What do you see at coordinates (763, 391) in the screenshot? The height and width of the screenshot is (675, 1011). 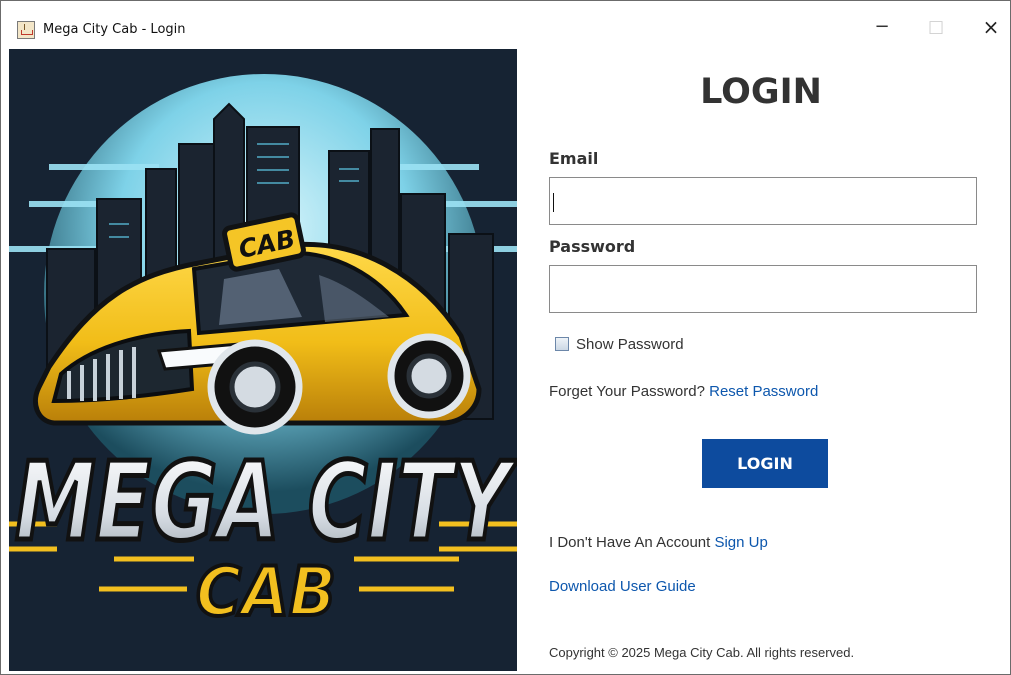 I see `reset-password-link: Reset Password` at bounding box center [763, 391].